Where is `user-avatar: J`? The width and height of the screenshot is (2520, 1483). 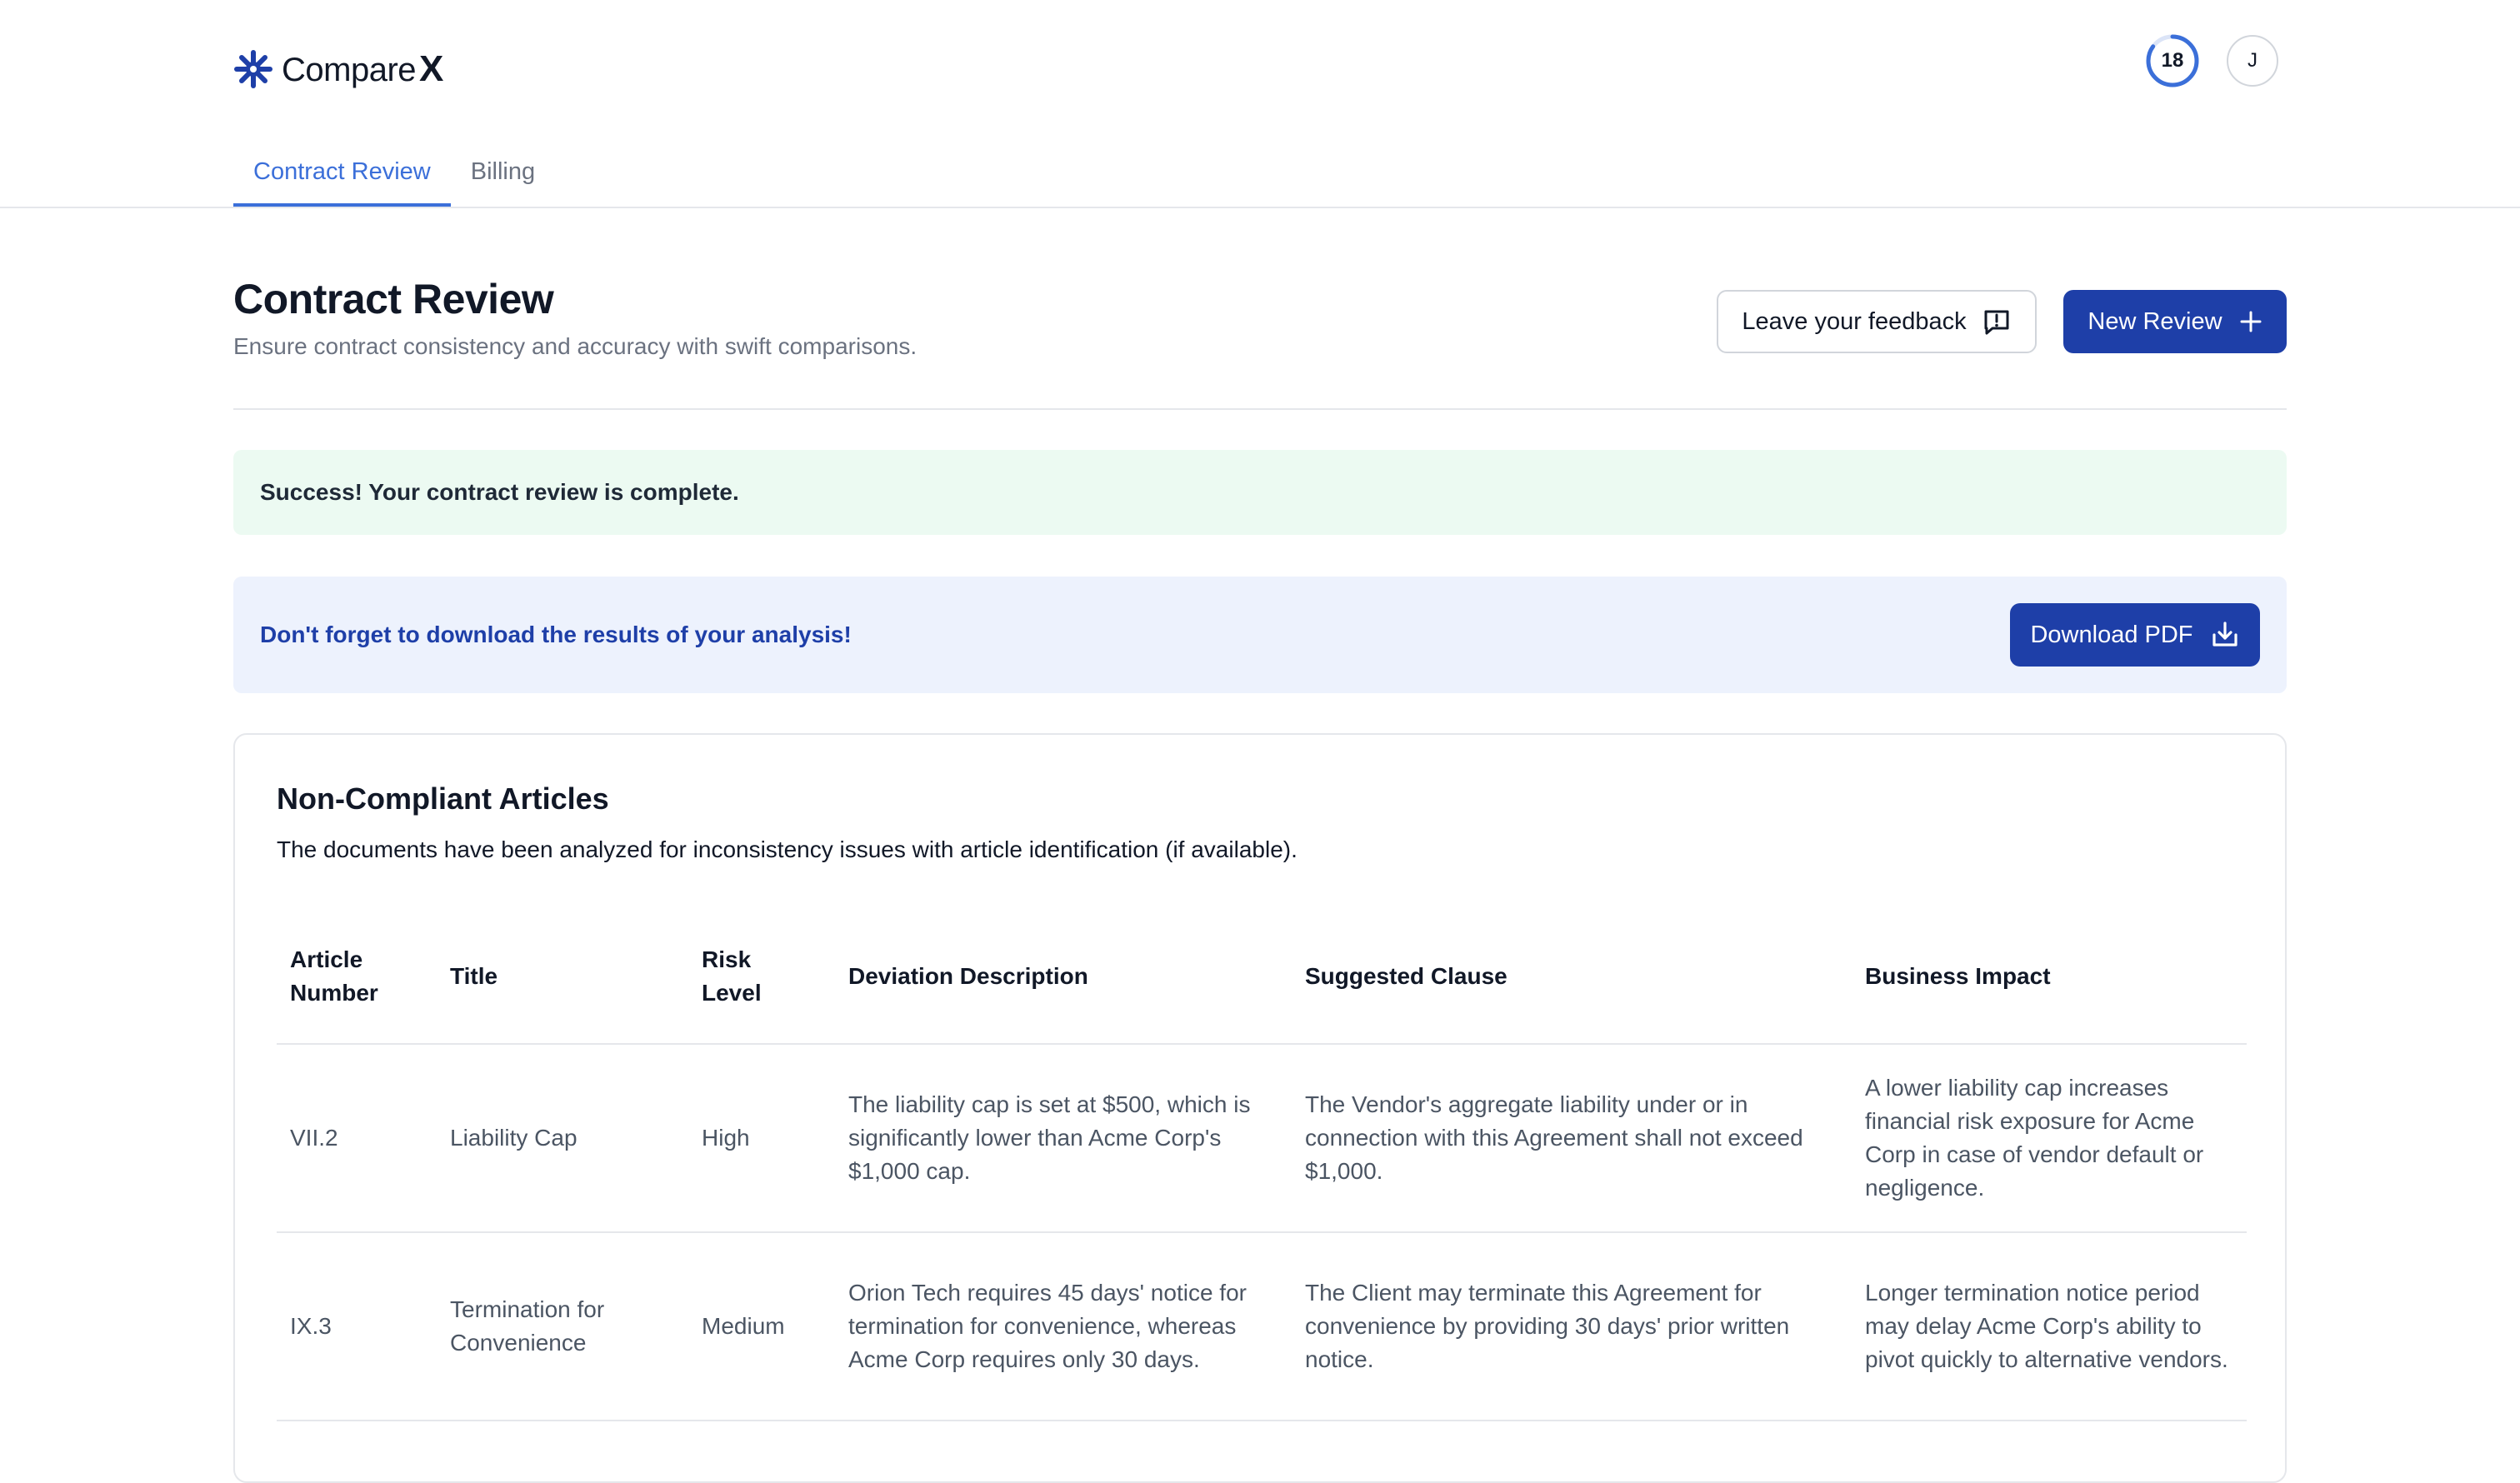 user-avatar: J is located at coordinates (2252, 61).